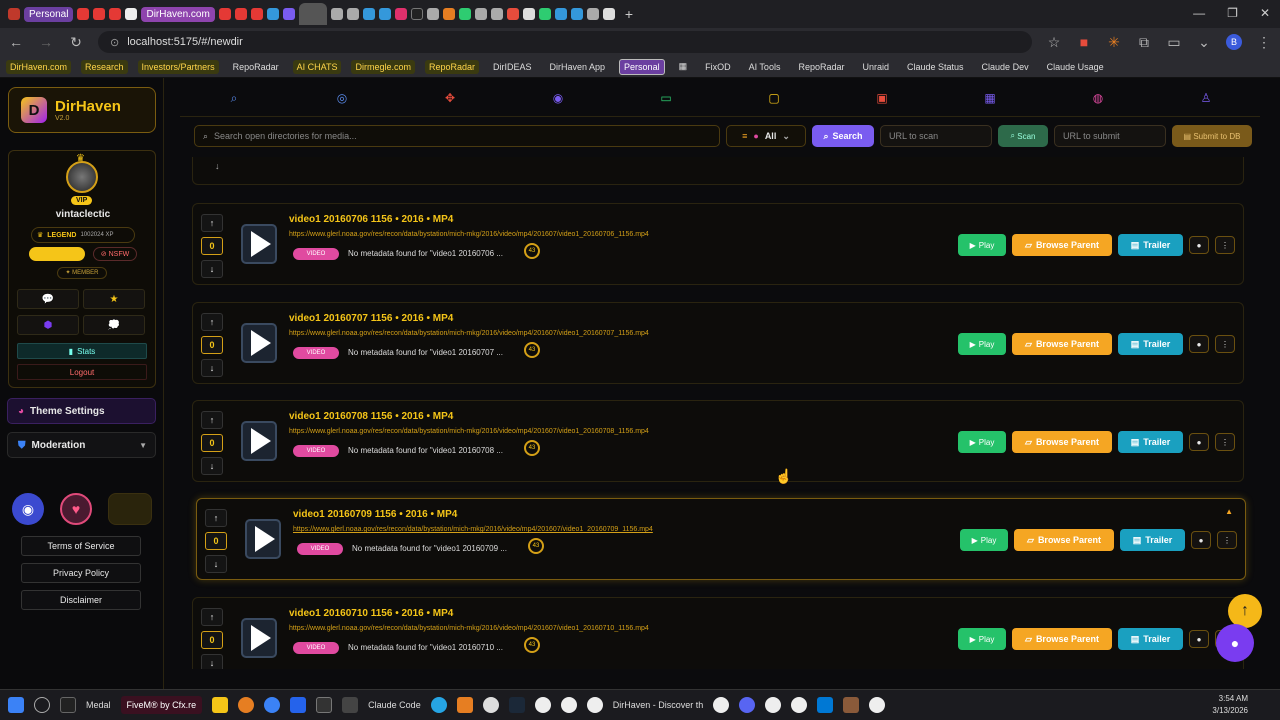 The height and width of the screenshot is (720, 1280). What do you see at coordinates (42, 705) in the screenshot?
I see `search-icon` at bounding box center [42, 705].